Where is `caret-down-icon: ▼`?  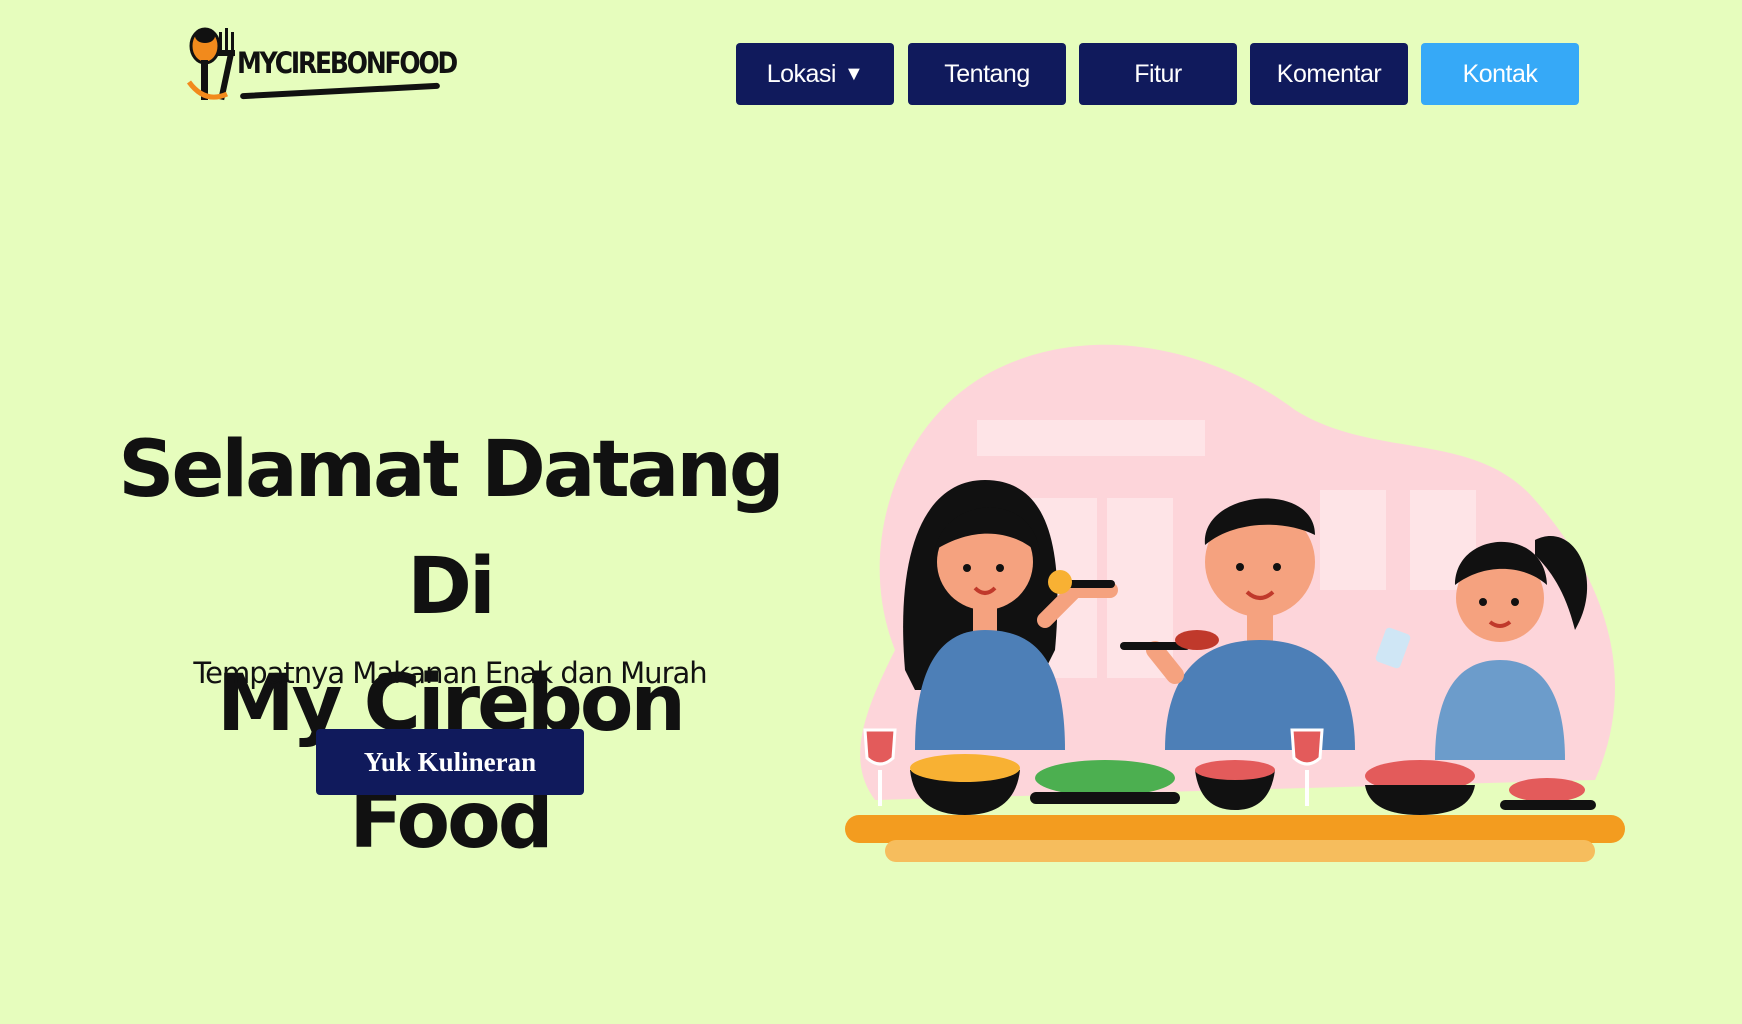
caret-down-icon: ▼ is located at coordinates (853, 73).